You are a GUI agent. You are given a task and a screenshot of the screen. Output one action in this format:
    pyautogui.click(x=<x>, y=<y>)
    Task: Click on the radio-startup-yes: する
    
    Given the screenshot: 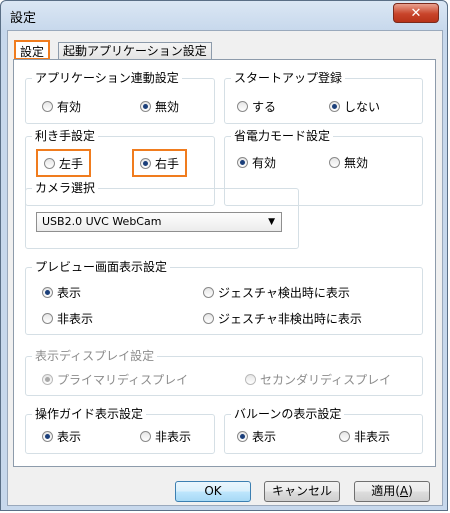 What is the action you would take?
    pyautogui.click(x=256, y=106)
    